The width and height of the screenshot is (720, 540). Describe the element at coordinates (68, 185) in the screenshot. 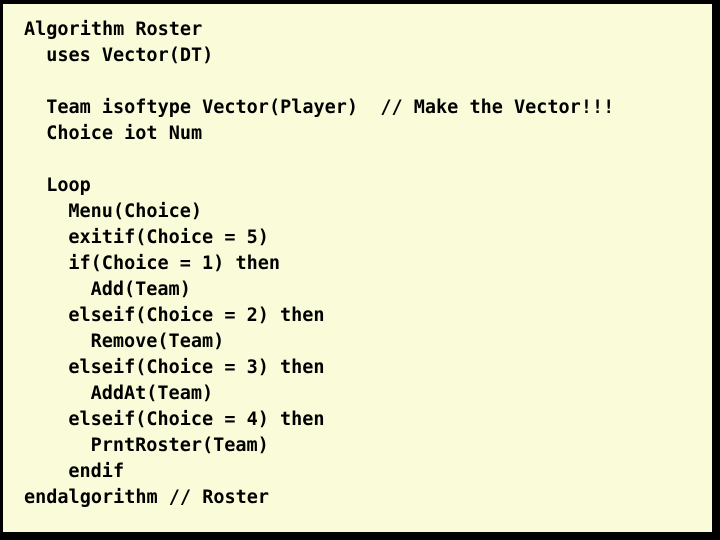

I see `code-text: Loop` at that location.